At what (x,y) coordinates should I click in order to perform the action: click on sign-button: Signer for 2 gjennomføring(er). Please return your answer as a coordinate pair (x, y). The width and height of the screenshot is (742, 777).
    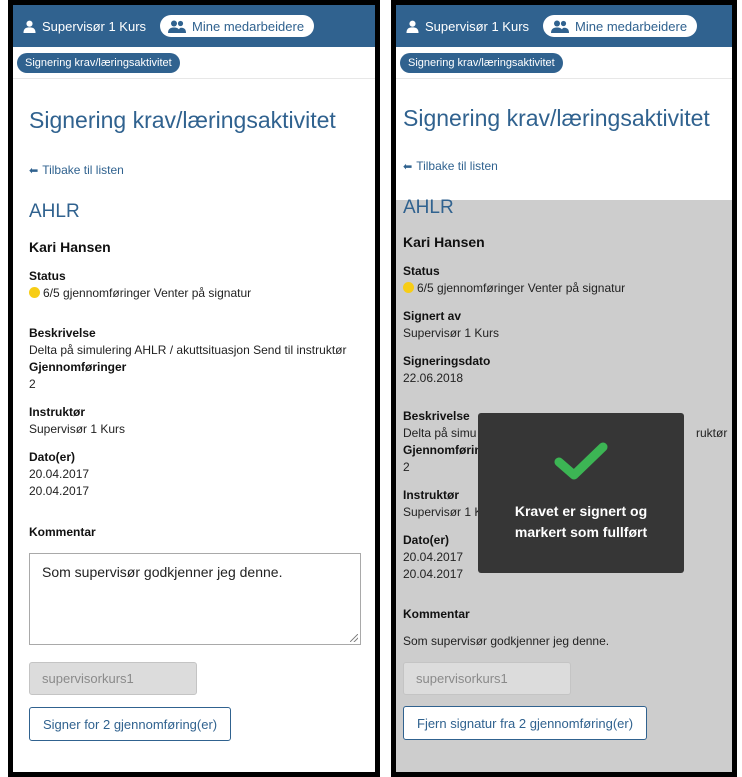
    Looking at the image, I should click on (130, 724).